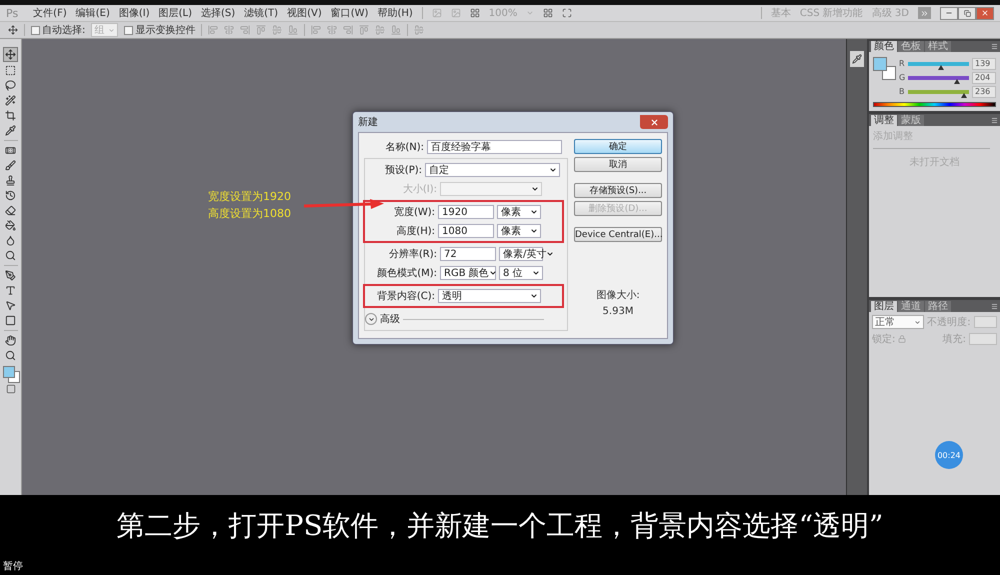 The image size is (1000, 575). Describe the element at coordinates (567, 13) in the screenshot. I see `screen-mode-icon` at that location.